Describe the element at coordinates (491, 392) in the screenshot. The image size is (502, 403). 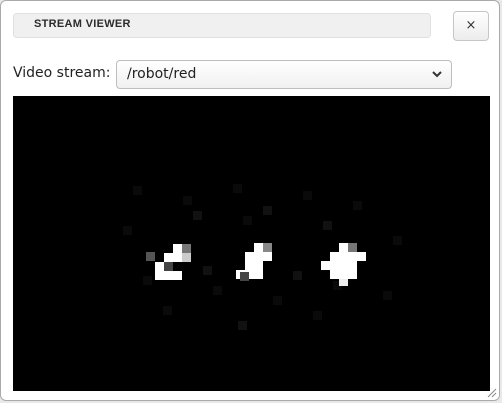
I see `resize-grip-icon` at that location.